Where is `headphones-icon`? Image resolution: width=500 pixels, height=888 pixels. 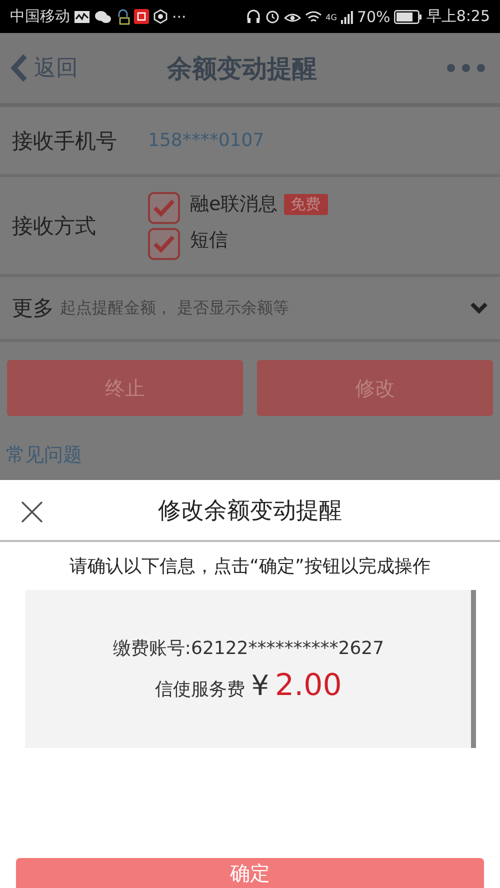 headphones-icon is located at coordinates (253, 16).